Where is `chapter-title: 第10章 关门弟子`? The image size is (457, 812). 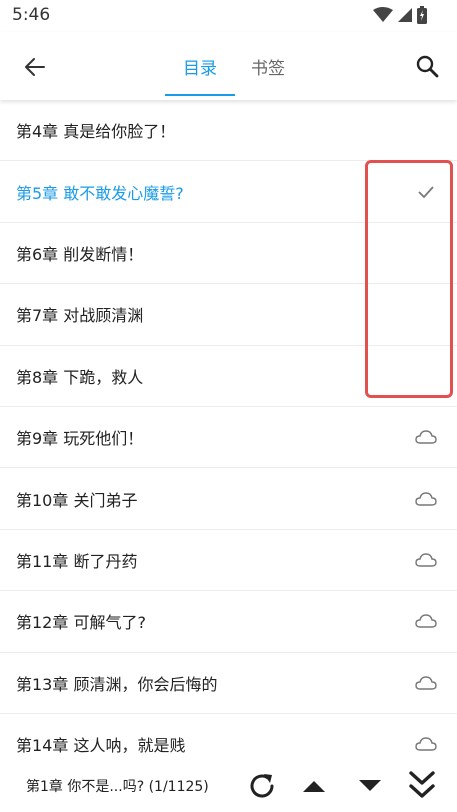 chapter-title: 第10章 关门弟子 is located at coordinates (77, 500).